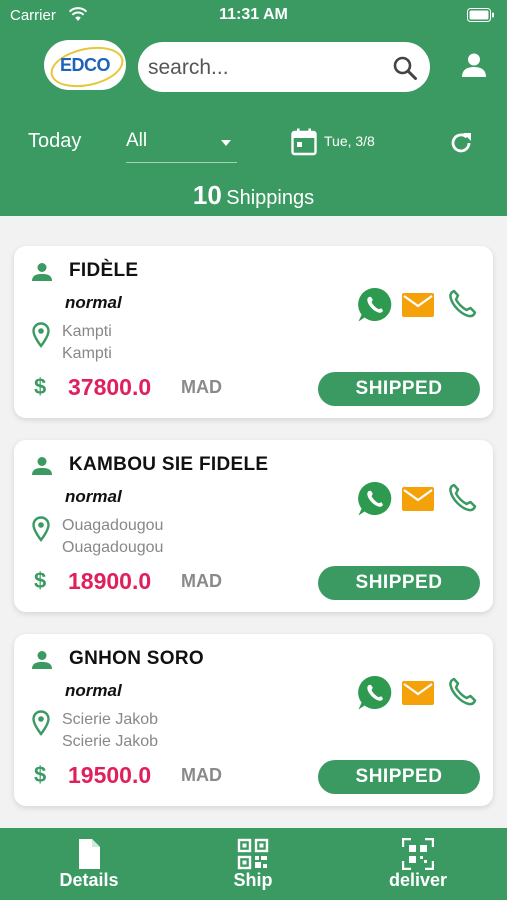  Describe the element at coordinates (480, 15) in the screenshot. I see `battery-icon` at that location.